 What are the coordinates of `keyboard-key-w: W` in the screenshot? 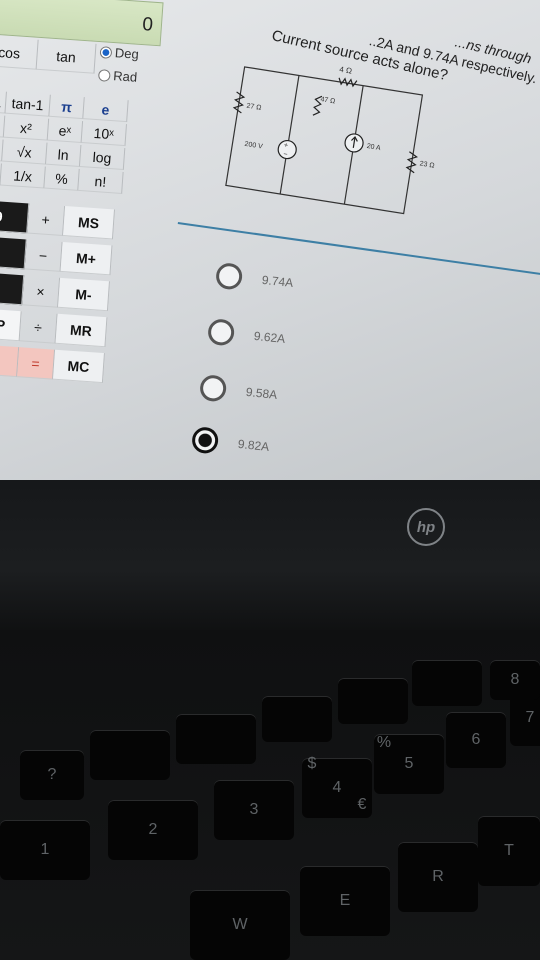 It's located at (240, 925).